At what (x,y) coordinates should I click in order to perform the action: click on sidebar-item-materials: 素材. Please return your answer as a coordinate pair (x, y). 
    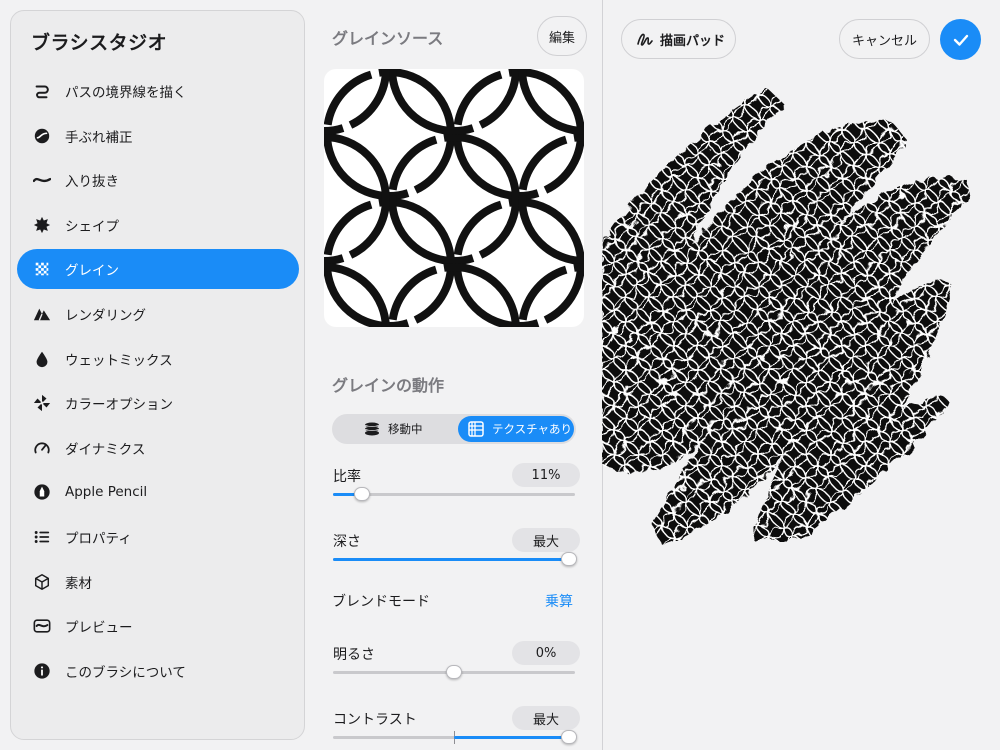
    Looking at the image, I should click on (158, 582).